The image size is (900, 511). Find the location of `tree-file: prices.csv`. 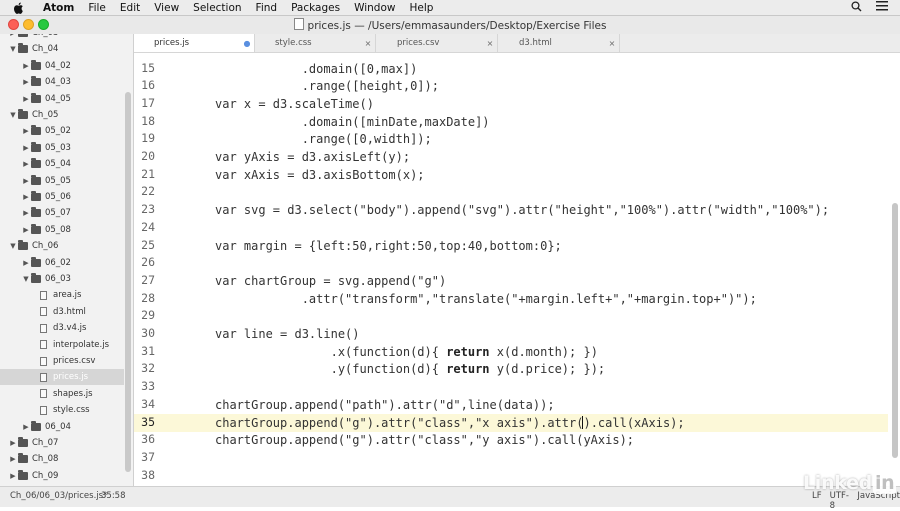

tree-file: prices.csv is located at coordinates (62, 361).